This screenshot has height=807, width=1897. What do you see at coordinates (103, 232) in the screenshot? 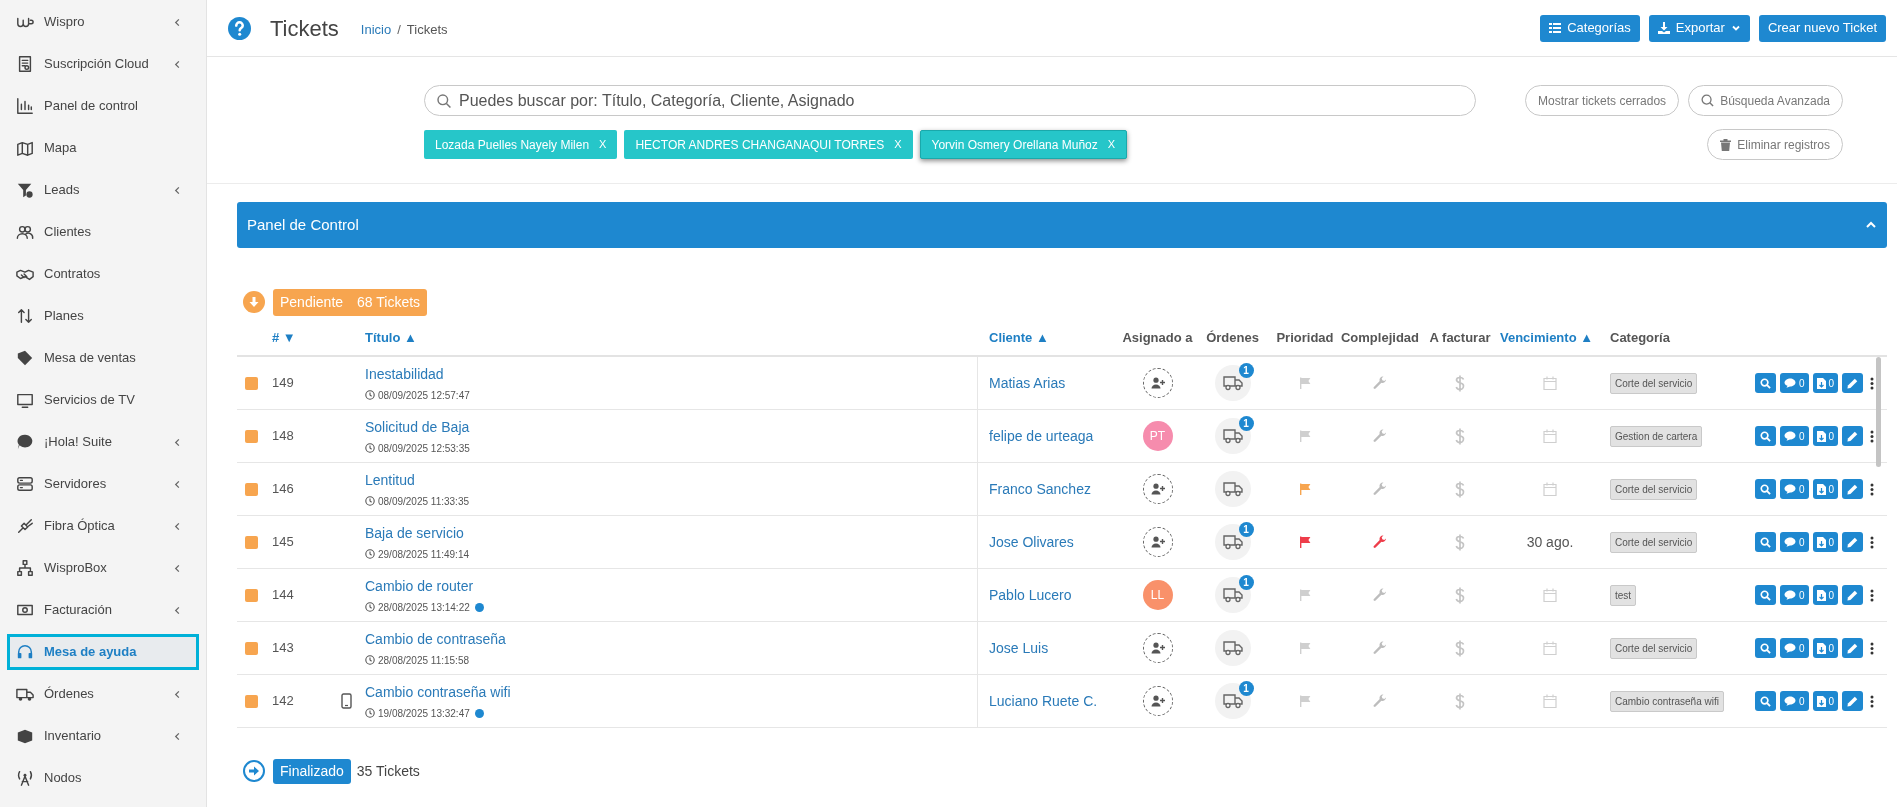
I see `sidebar-item: Clientes` at bounding box center [103, 232].